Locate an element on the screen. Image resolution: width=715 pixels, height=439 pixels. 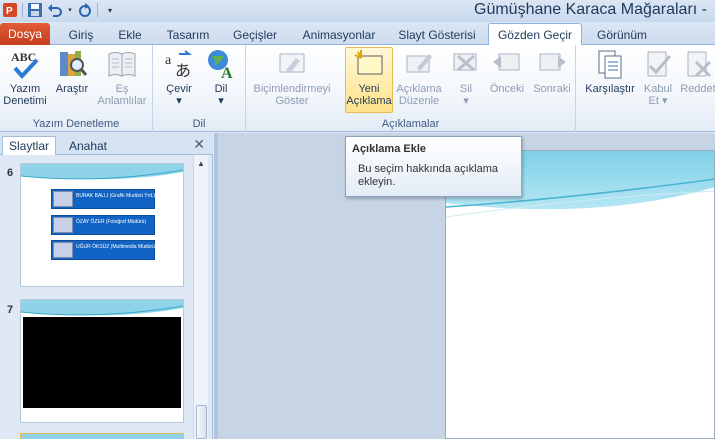
language-globe-icon: A is located at coordinates (220, 65).